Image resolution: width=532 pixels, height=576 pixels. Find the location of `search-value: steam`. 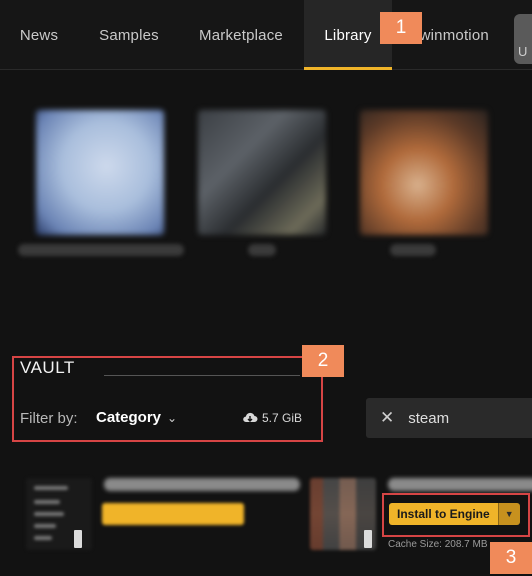

search-value: steam is located at coordinates (429, 418).